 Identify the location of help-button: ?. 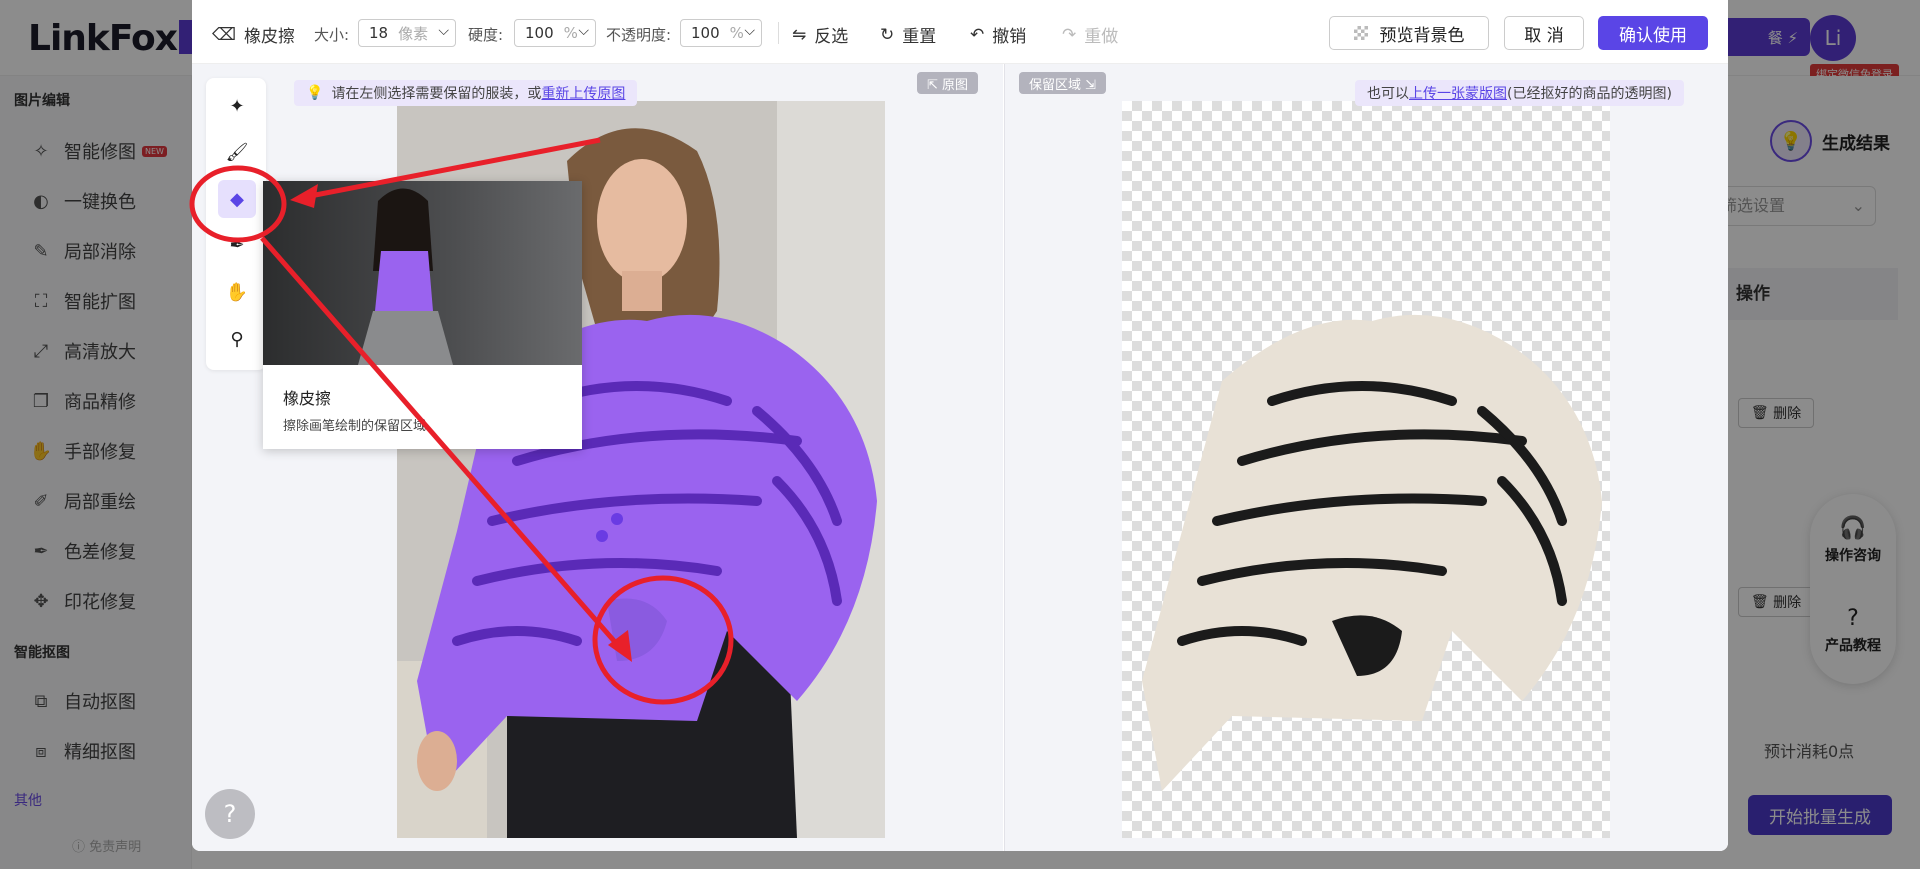
(230, 814).